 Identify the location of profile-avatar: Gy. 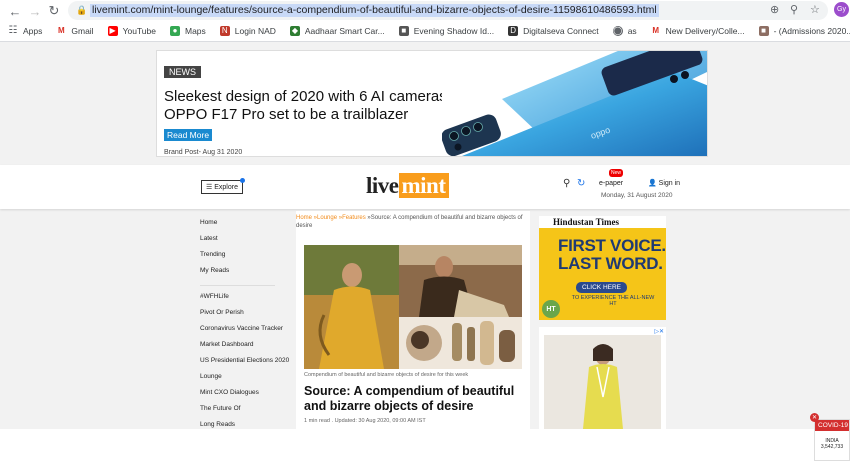
(841, 9).